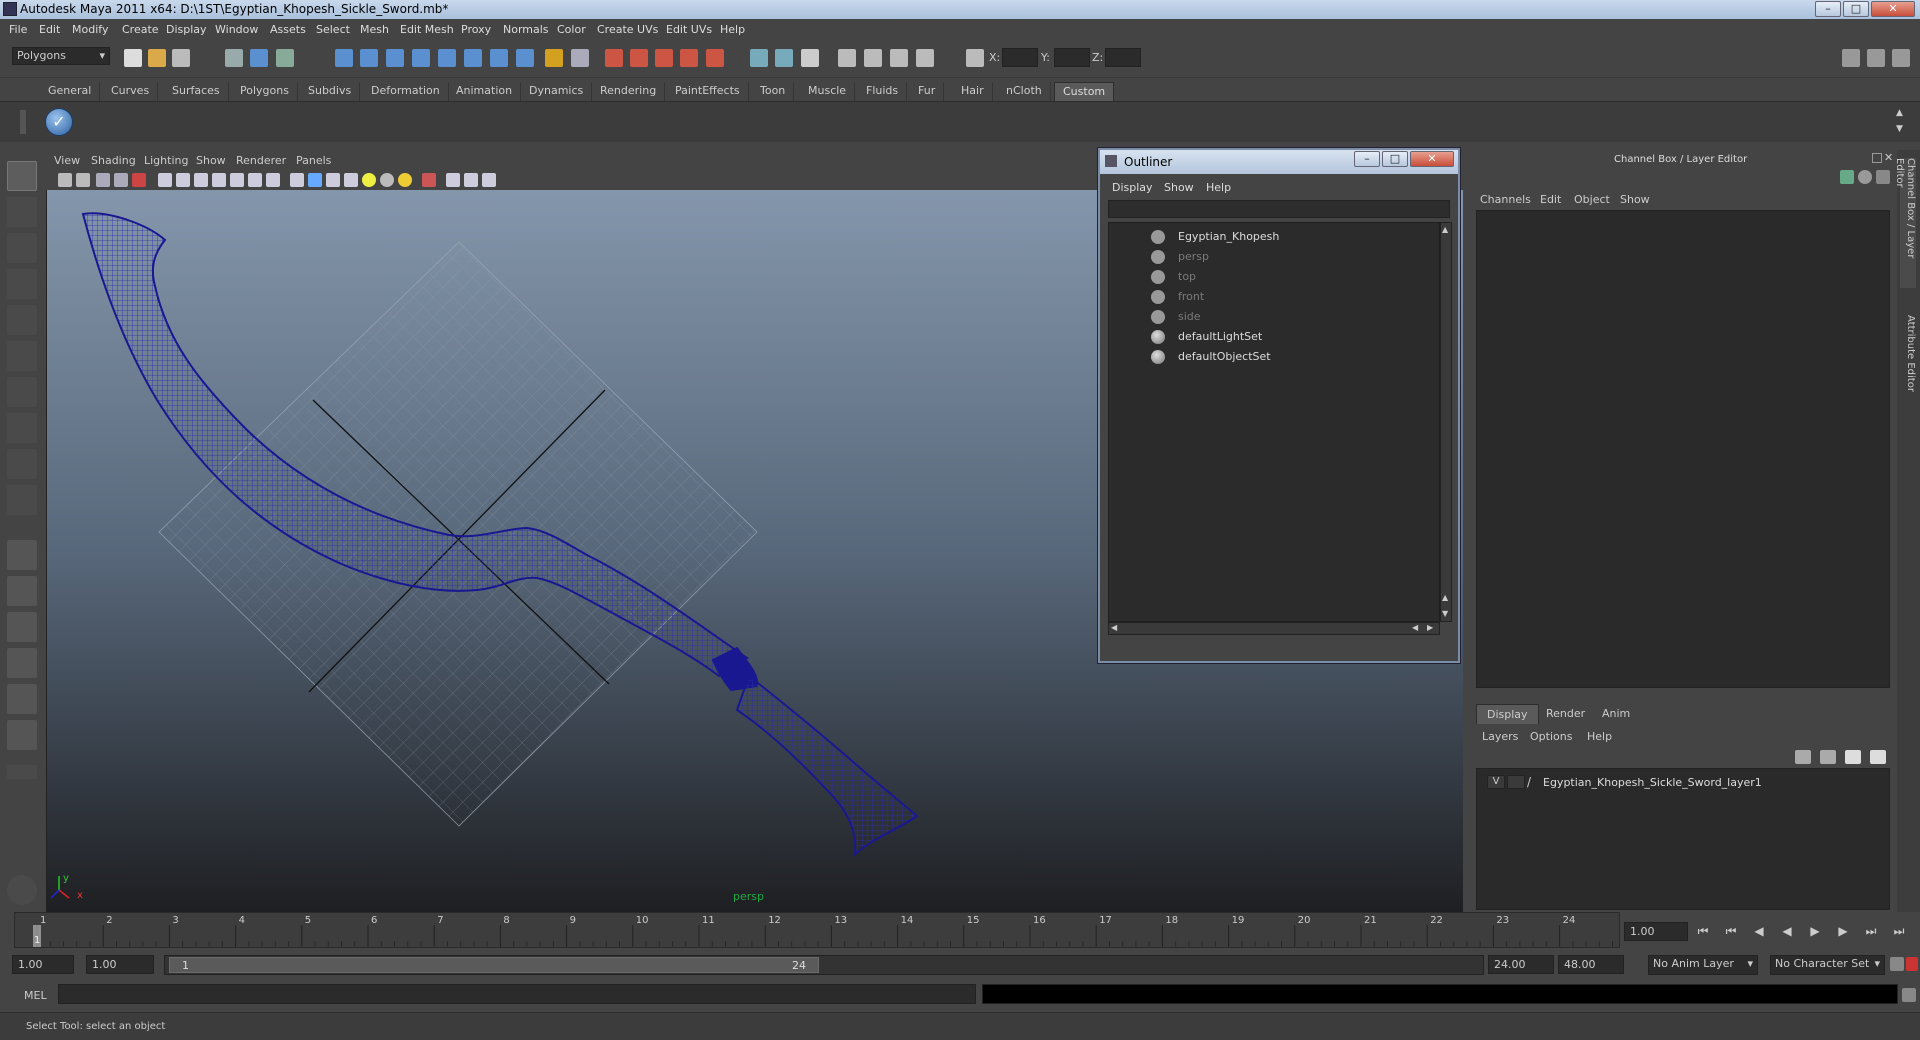  I want to click on all-lights-icon, so click(387, 180).